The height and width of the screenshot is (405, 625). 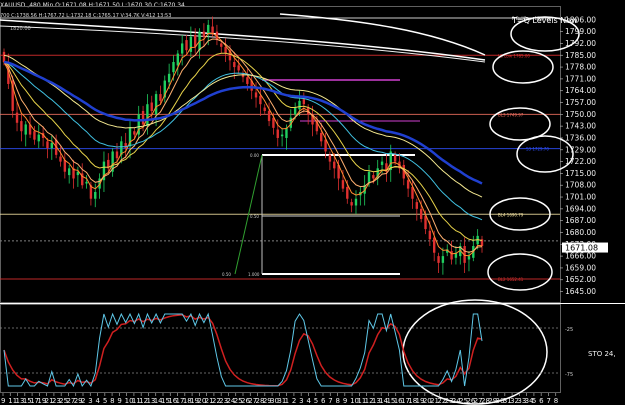 What do you see at coordinates (580, 149) in the screenshot?
I see `price-tick-label-11: 1729.00` at bounding box center [580, 149].